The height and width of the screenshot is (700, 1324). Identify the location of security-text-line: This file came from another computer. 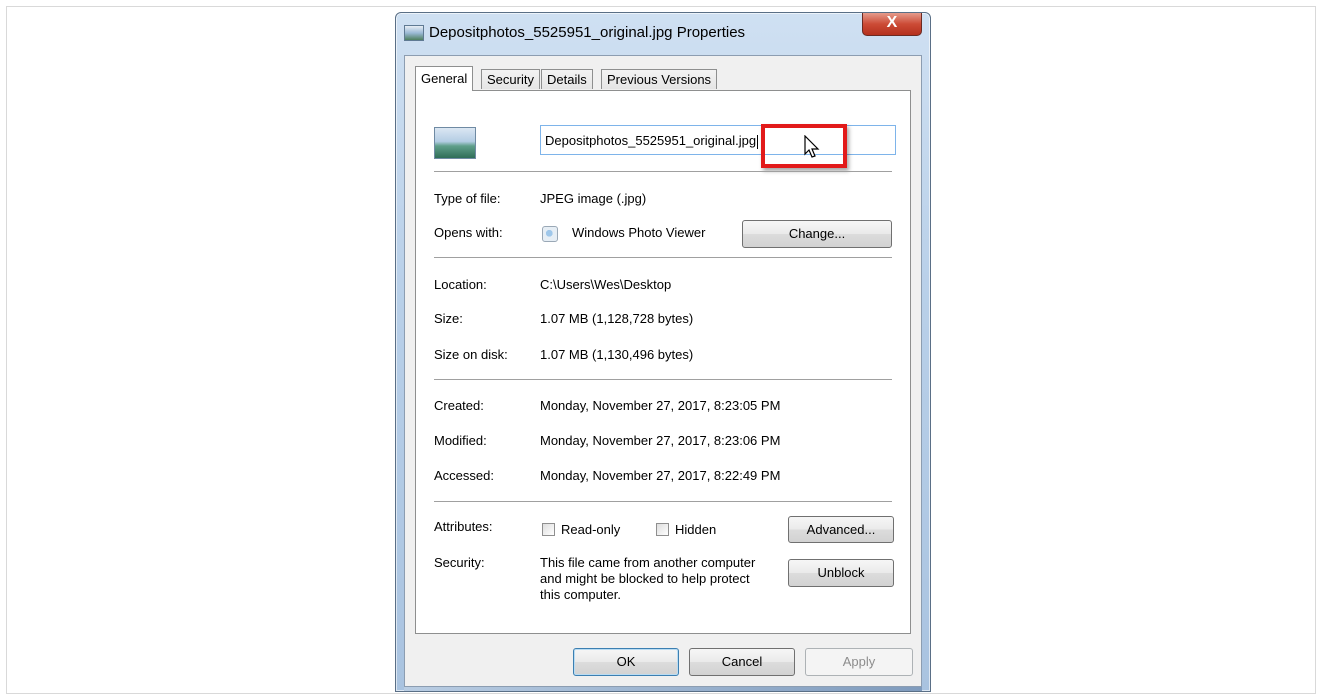
(648, 562).